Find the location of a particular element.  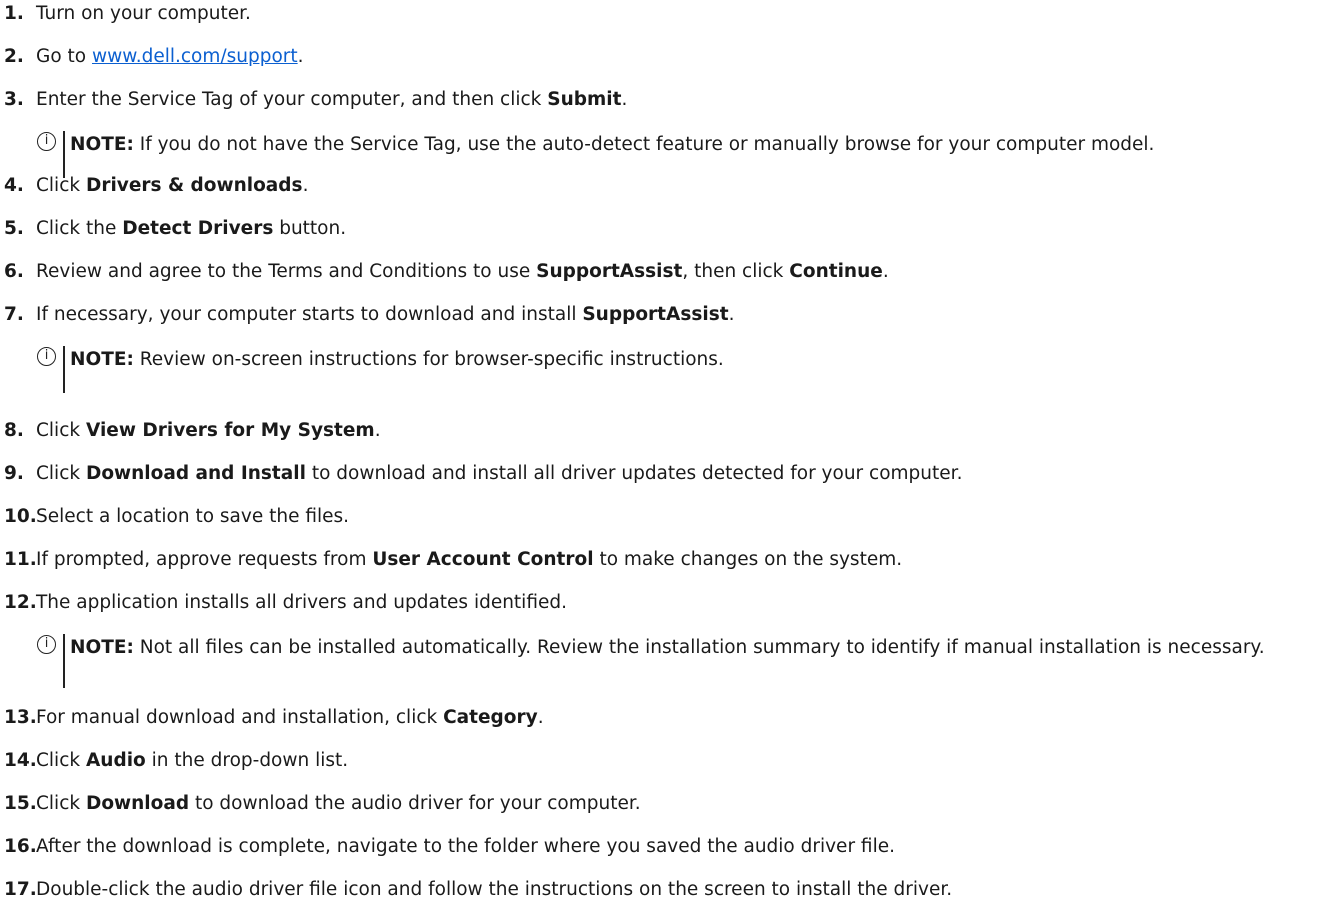

ui-term: Continue is located at coordinates (836, 271).